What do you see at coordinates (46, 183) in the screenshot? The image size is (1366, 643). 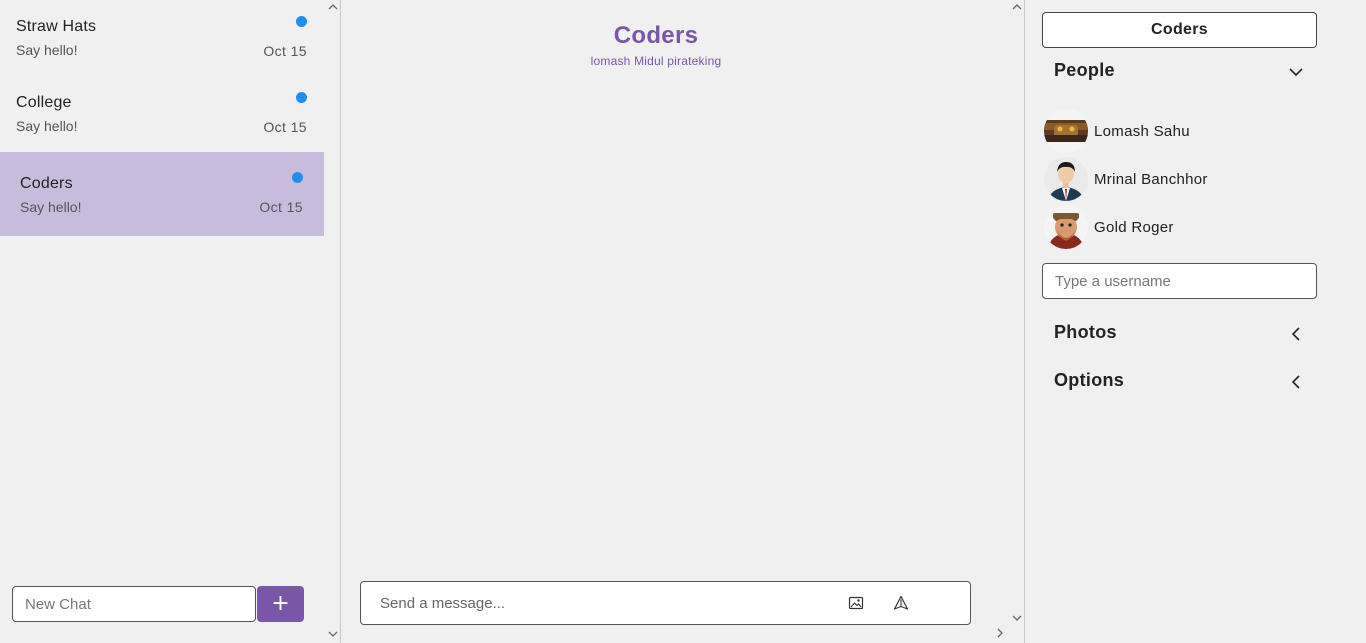 I see `chat-title: Coders` at bounding box center [46, 183].